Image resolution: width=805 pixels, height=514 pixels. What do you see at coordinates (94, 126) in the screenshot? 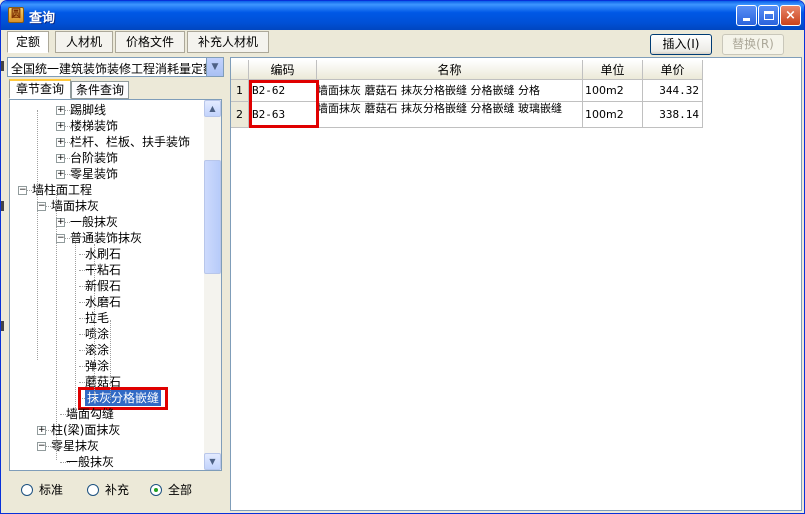
I see `tree-node-label: 楼梯装饰` at bounding box center [94, 126].